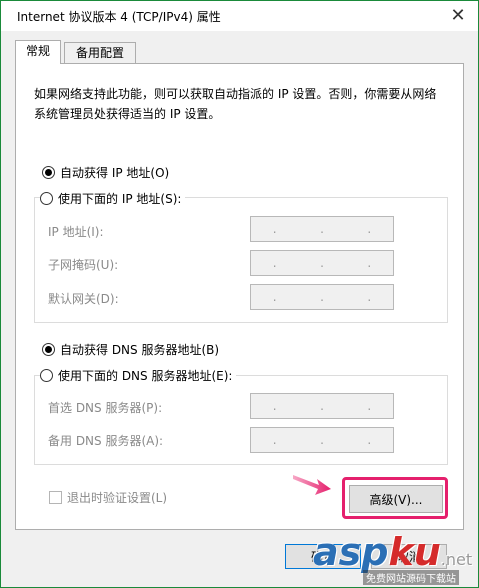  What do you see at coordinates (411, 577) in the screenshot?
I see `watermark-subtitle: 免费网站源码下载站` at bounding box center [411, 577].